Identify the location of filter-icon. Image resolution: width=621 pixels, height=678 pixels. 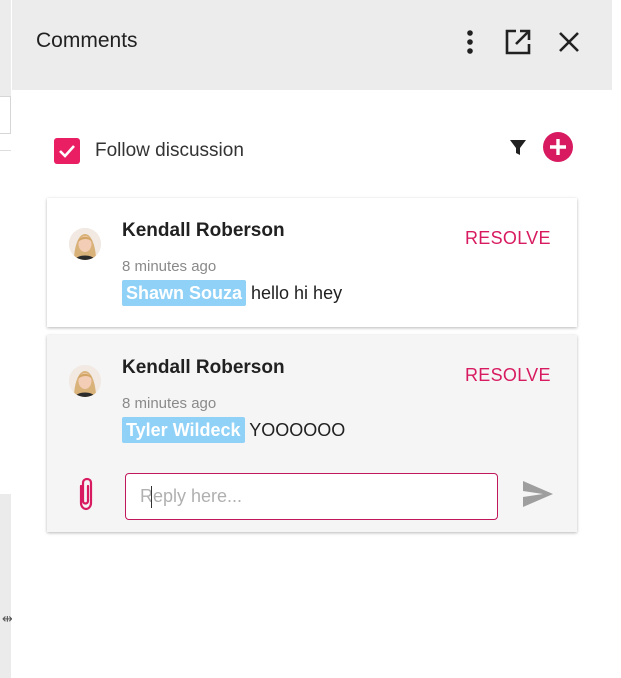
(518, 148).